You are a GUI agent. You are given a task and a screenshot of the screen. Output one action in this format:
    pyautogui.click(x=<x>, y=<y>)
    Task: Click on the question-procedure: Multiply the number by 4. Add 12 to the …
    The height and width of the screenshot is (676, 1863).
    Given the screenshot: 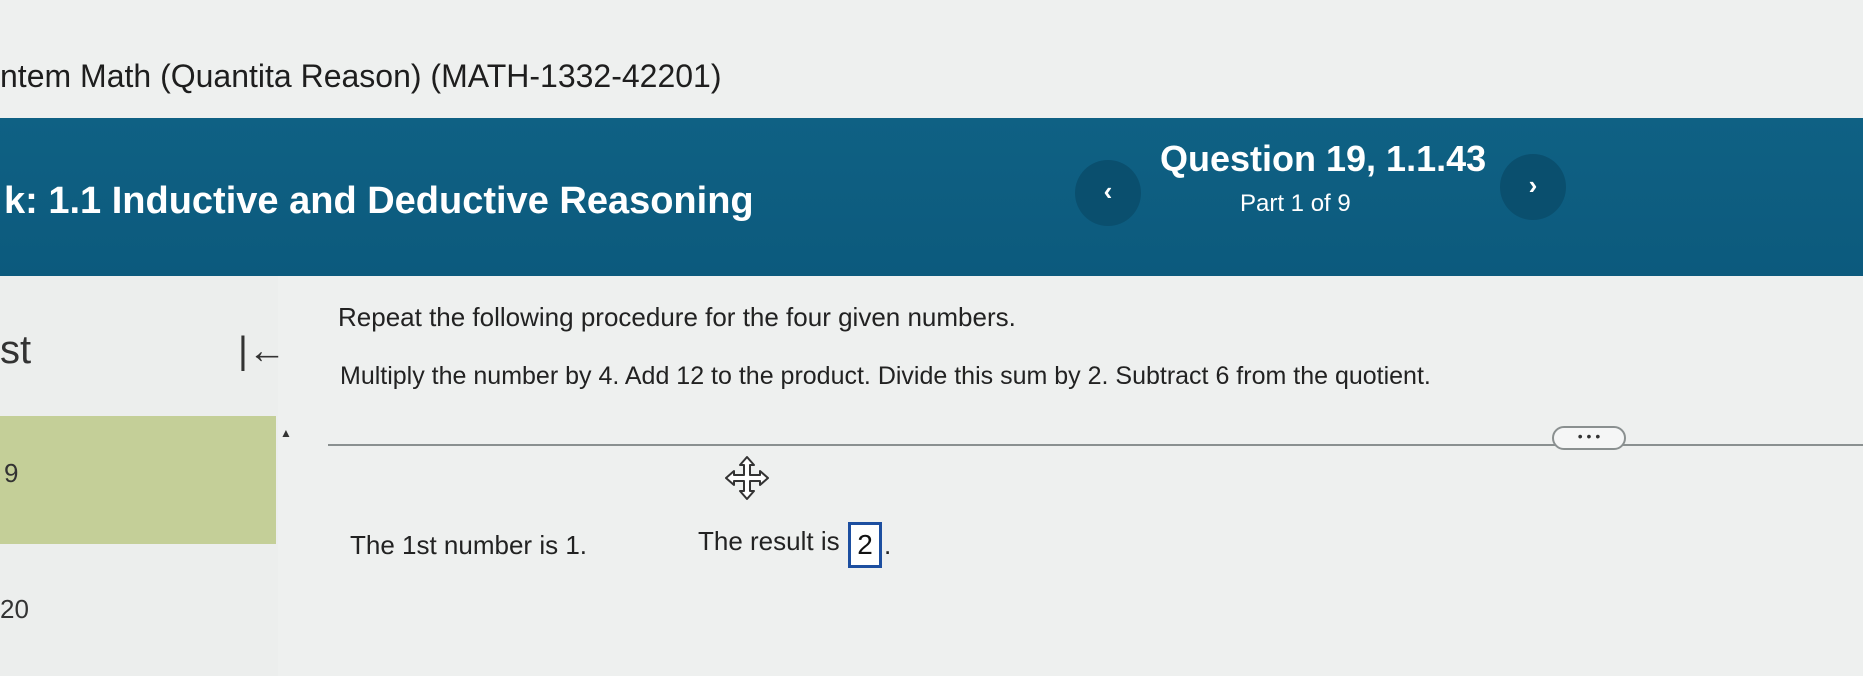 What is the action you would take?
    pyautogui.click(x=885, y=376)
    